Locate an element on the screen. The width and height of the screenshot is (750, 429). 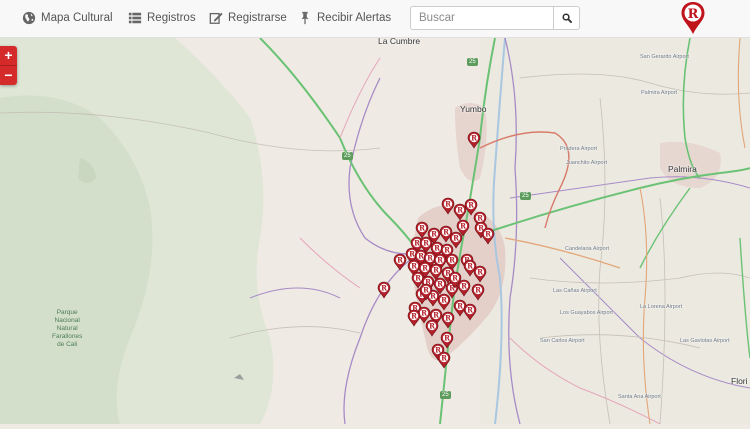
nav-recibir-alertas-label: Recibir Alertas is located at coordinates (354, 18).